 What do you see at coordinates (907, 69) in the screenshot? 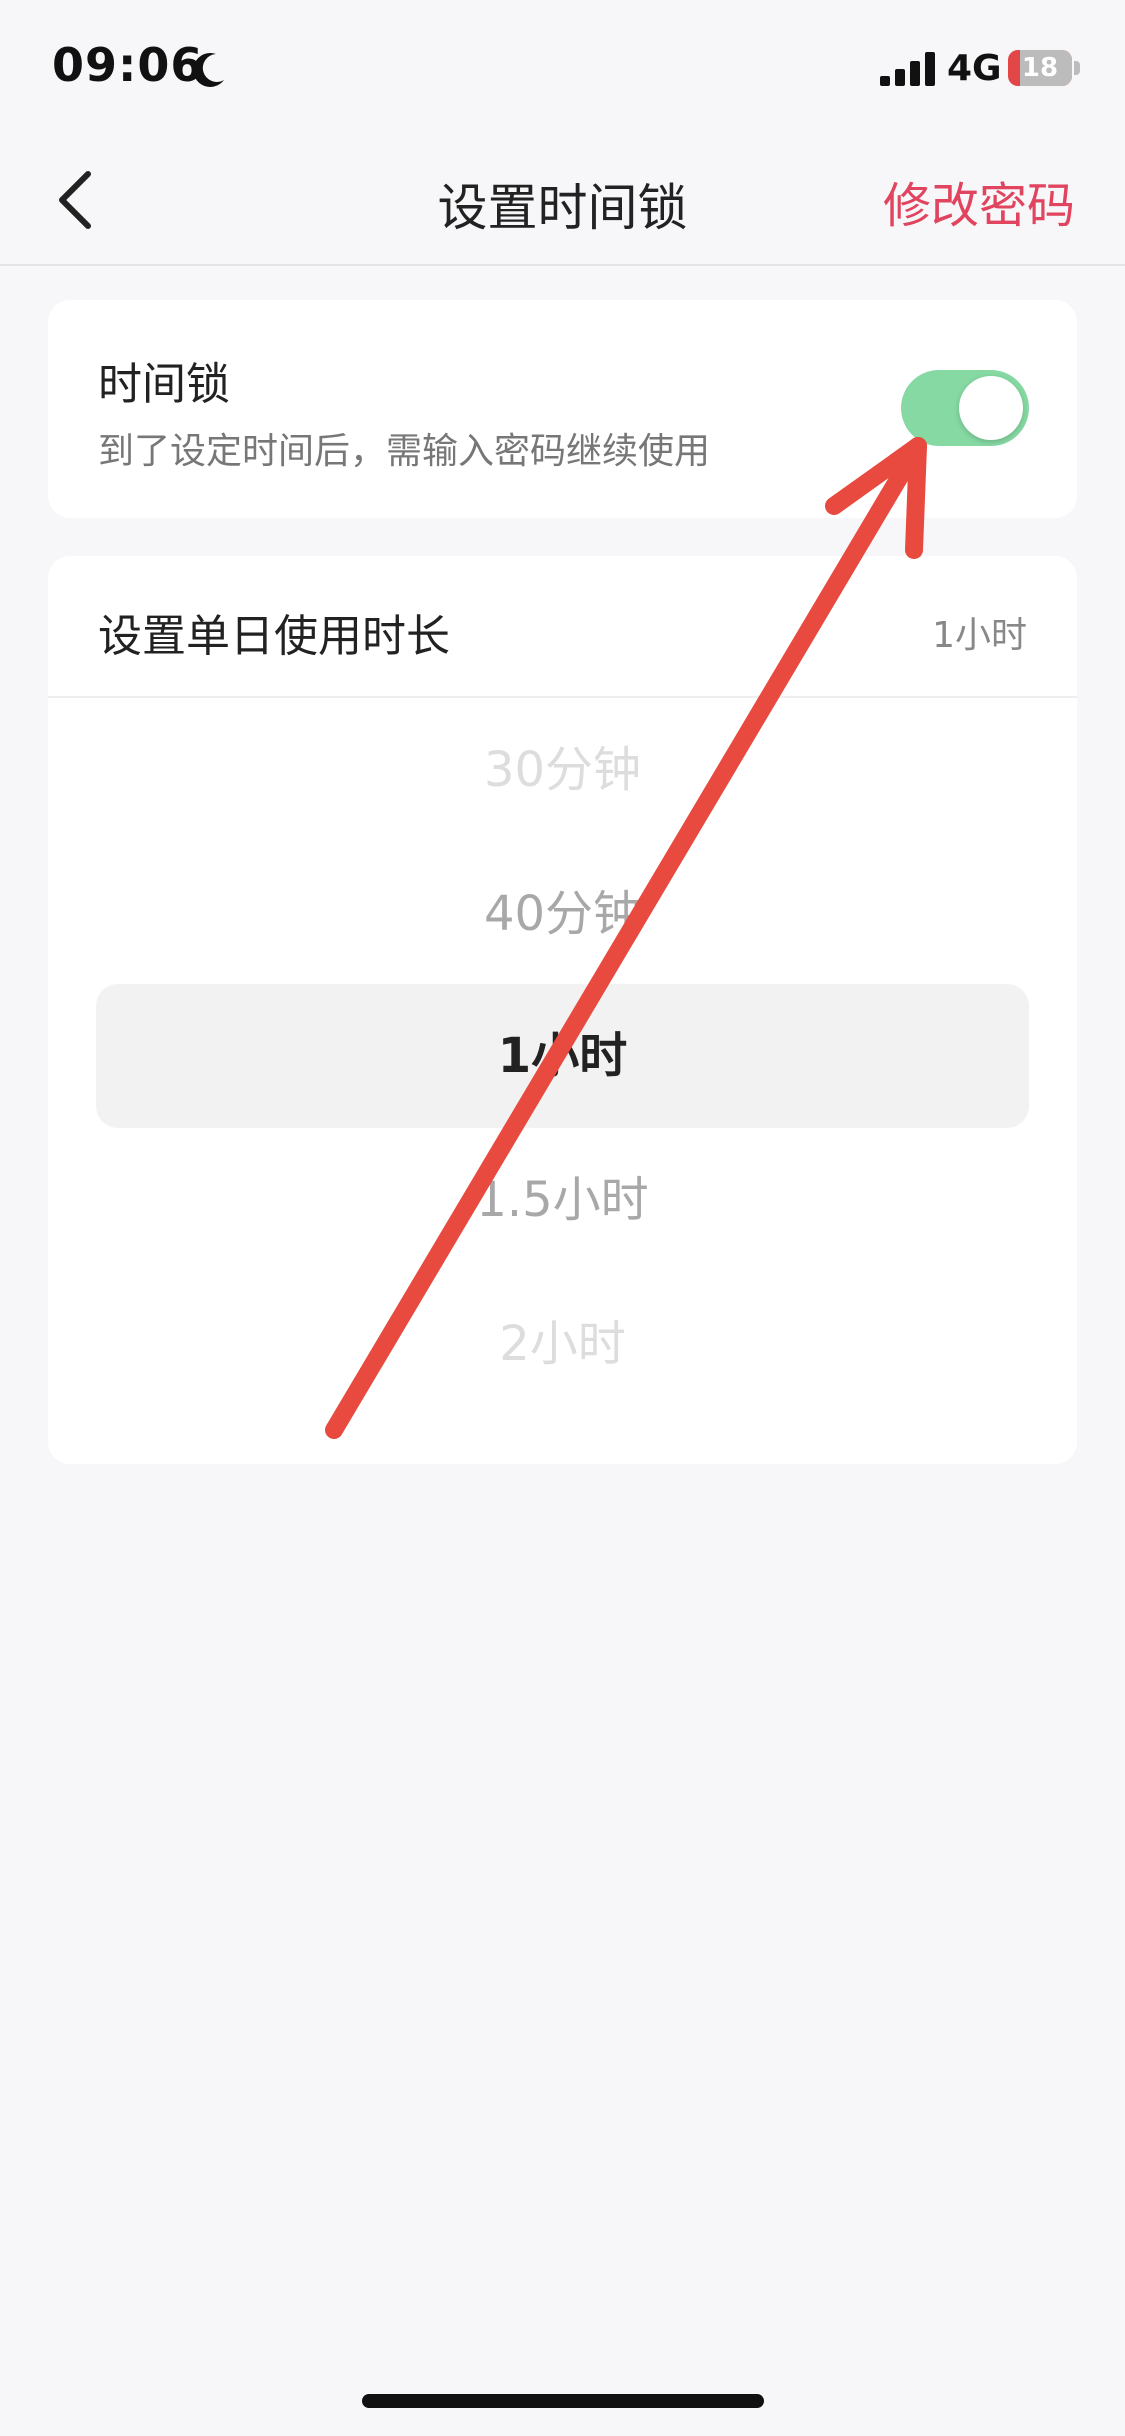
I see `signal-icon` at bounding box center [907, 69].